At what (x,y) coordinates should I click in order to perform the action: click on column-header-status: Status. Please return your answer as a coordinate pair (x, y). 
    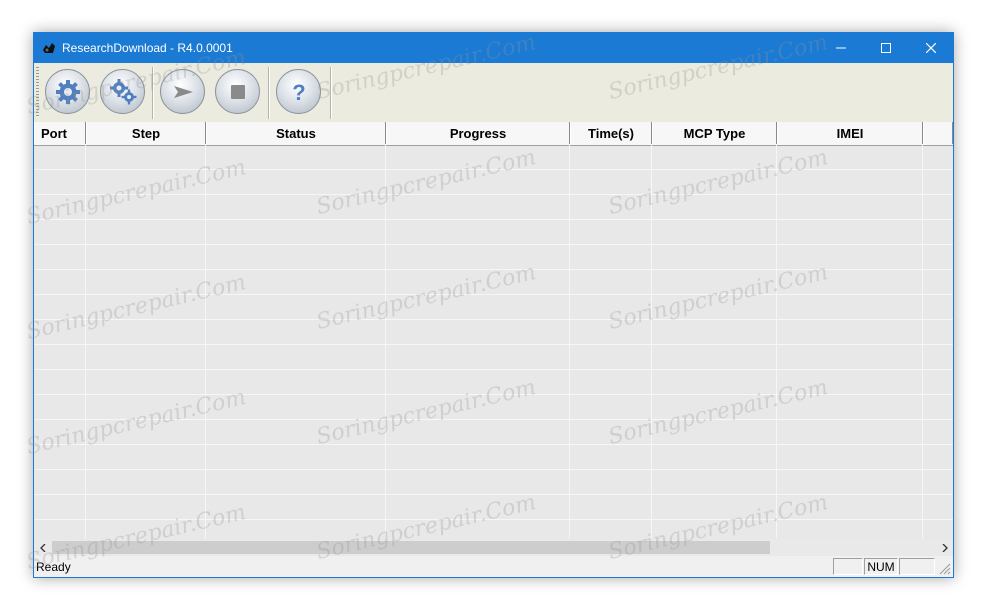
    Looking at the image, I should click on (296, 133).